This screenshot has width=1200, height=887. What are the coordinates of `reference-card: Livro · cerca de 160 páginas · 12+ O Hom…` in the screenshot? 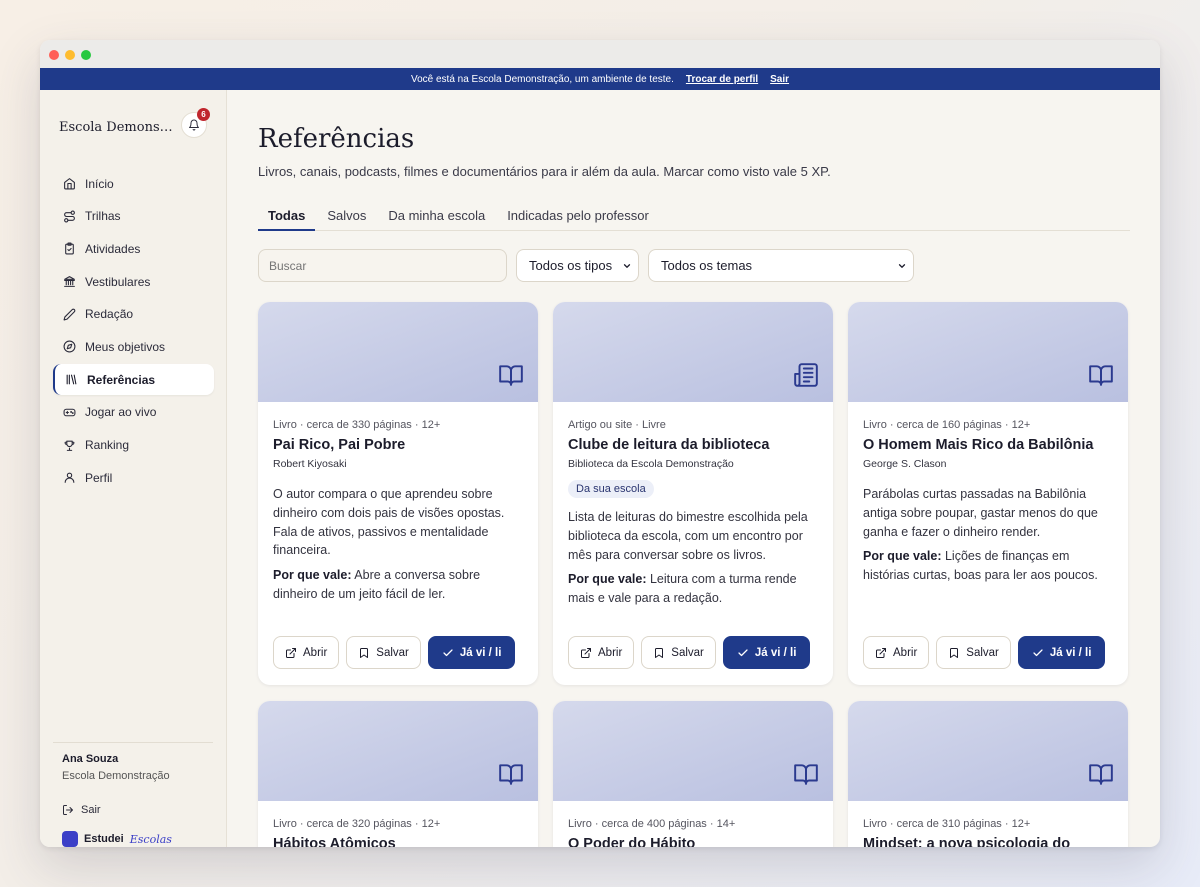 It's located at (988, 493).